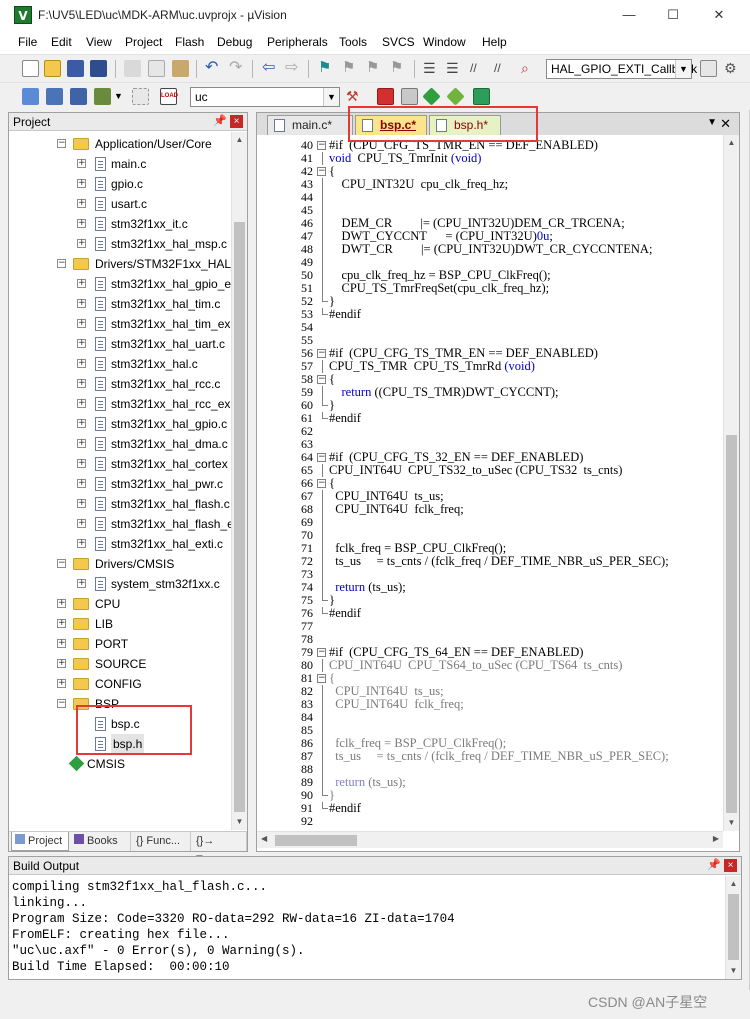 The width and height of the screenshot is (750, 1019). What do you see at coordinates (120, 484) in the screenshot?
I see `tree-file-item: + stm32f1xx_hal_pwr.c` at bounding box center [120, 484].